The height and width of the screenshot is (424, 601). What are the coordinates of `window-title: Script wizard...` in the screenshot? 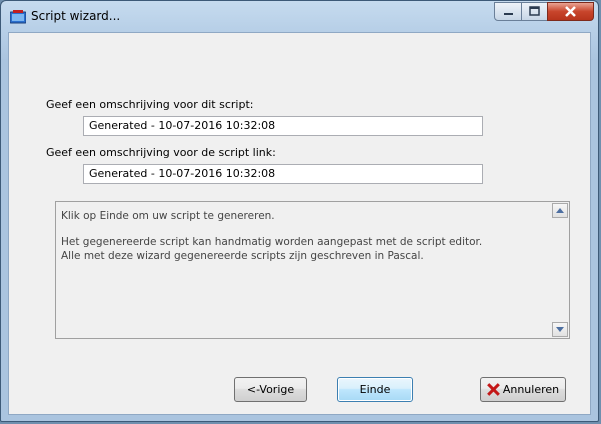 It's located at (76, 16).